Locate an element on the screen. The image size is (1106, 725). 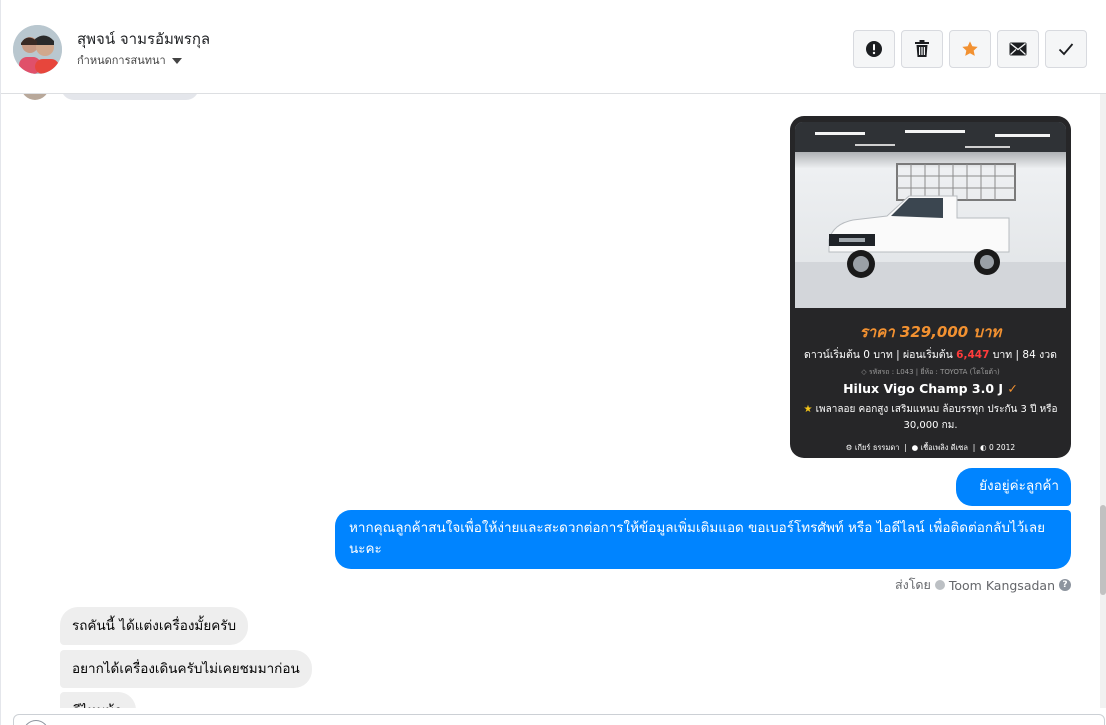
spec-year: 0 2012 is located at coordinates (1002, 447).